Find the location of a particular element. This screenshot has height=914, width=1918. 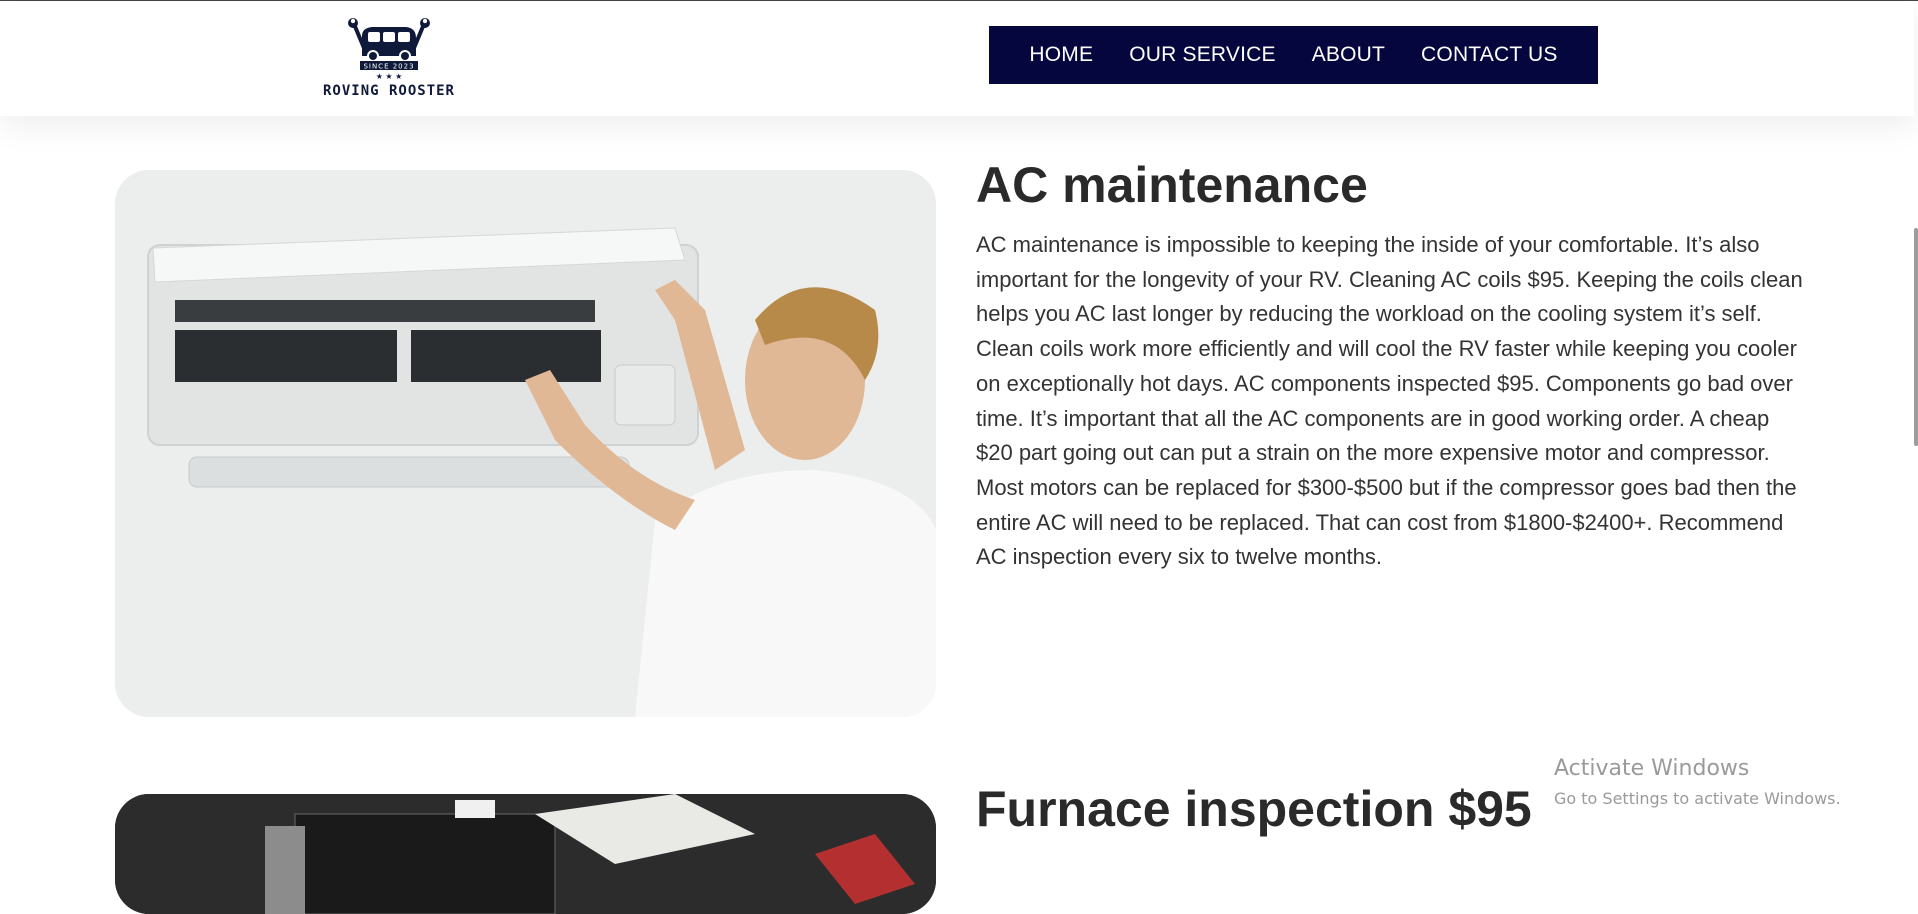

site-logo: SINCE 2023 ★ ★ ★ ROVING ROOSTER is located at coordinates (389, 60).